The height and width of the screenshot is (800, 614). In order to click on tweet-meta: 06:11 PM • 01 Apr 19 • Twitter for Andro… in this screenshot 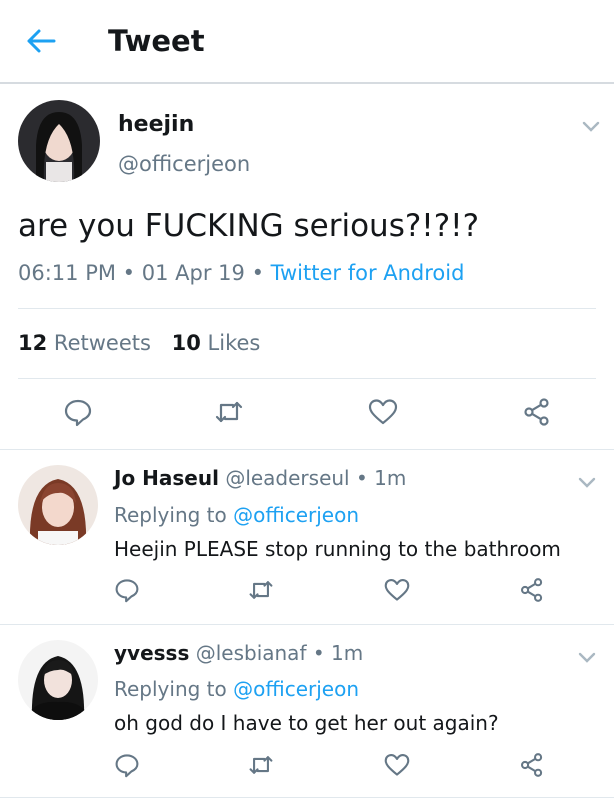, I will do `click(241, 273)`.